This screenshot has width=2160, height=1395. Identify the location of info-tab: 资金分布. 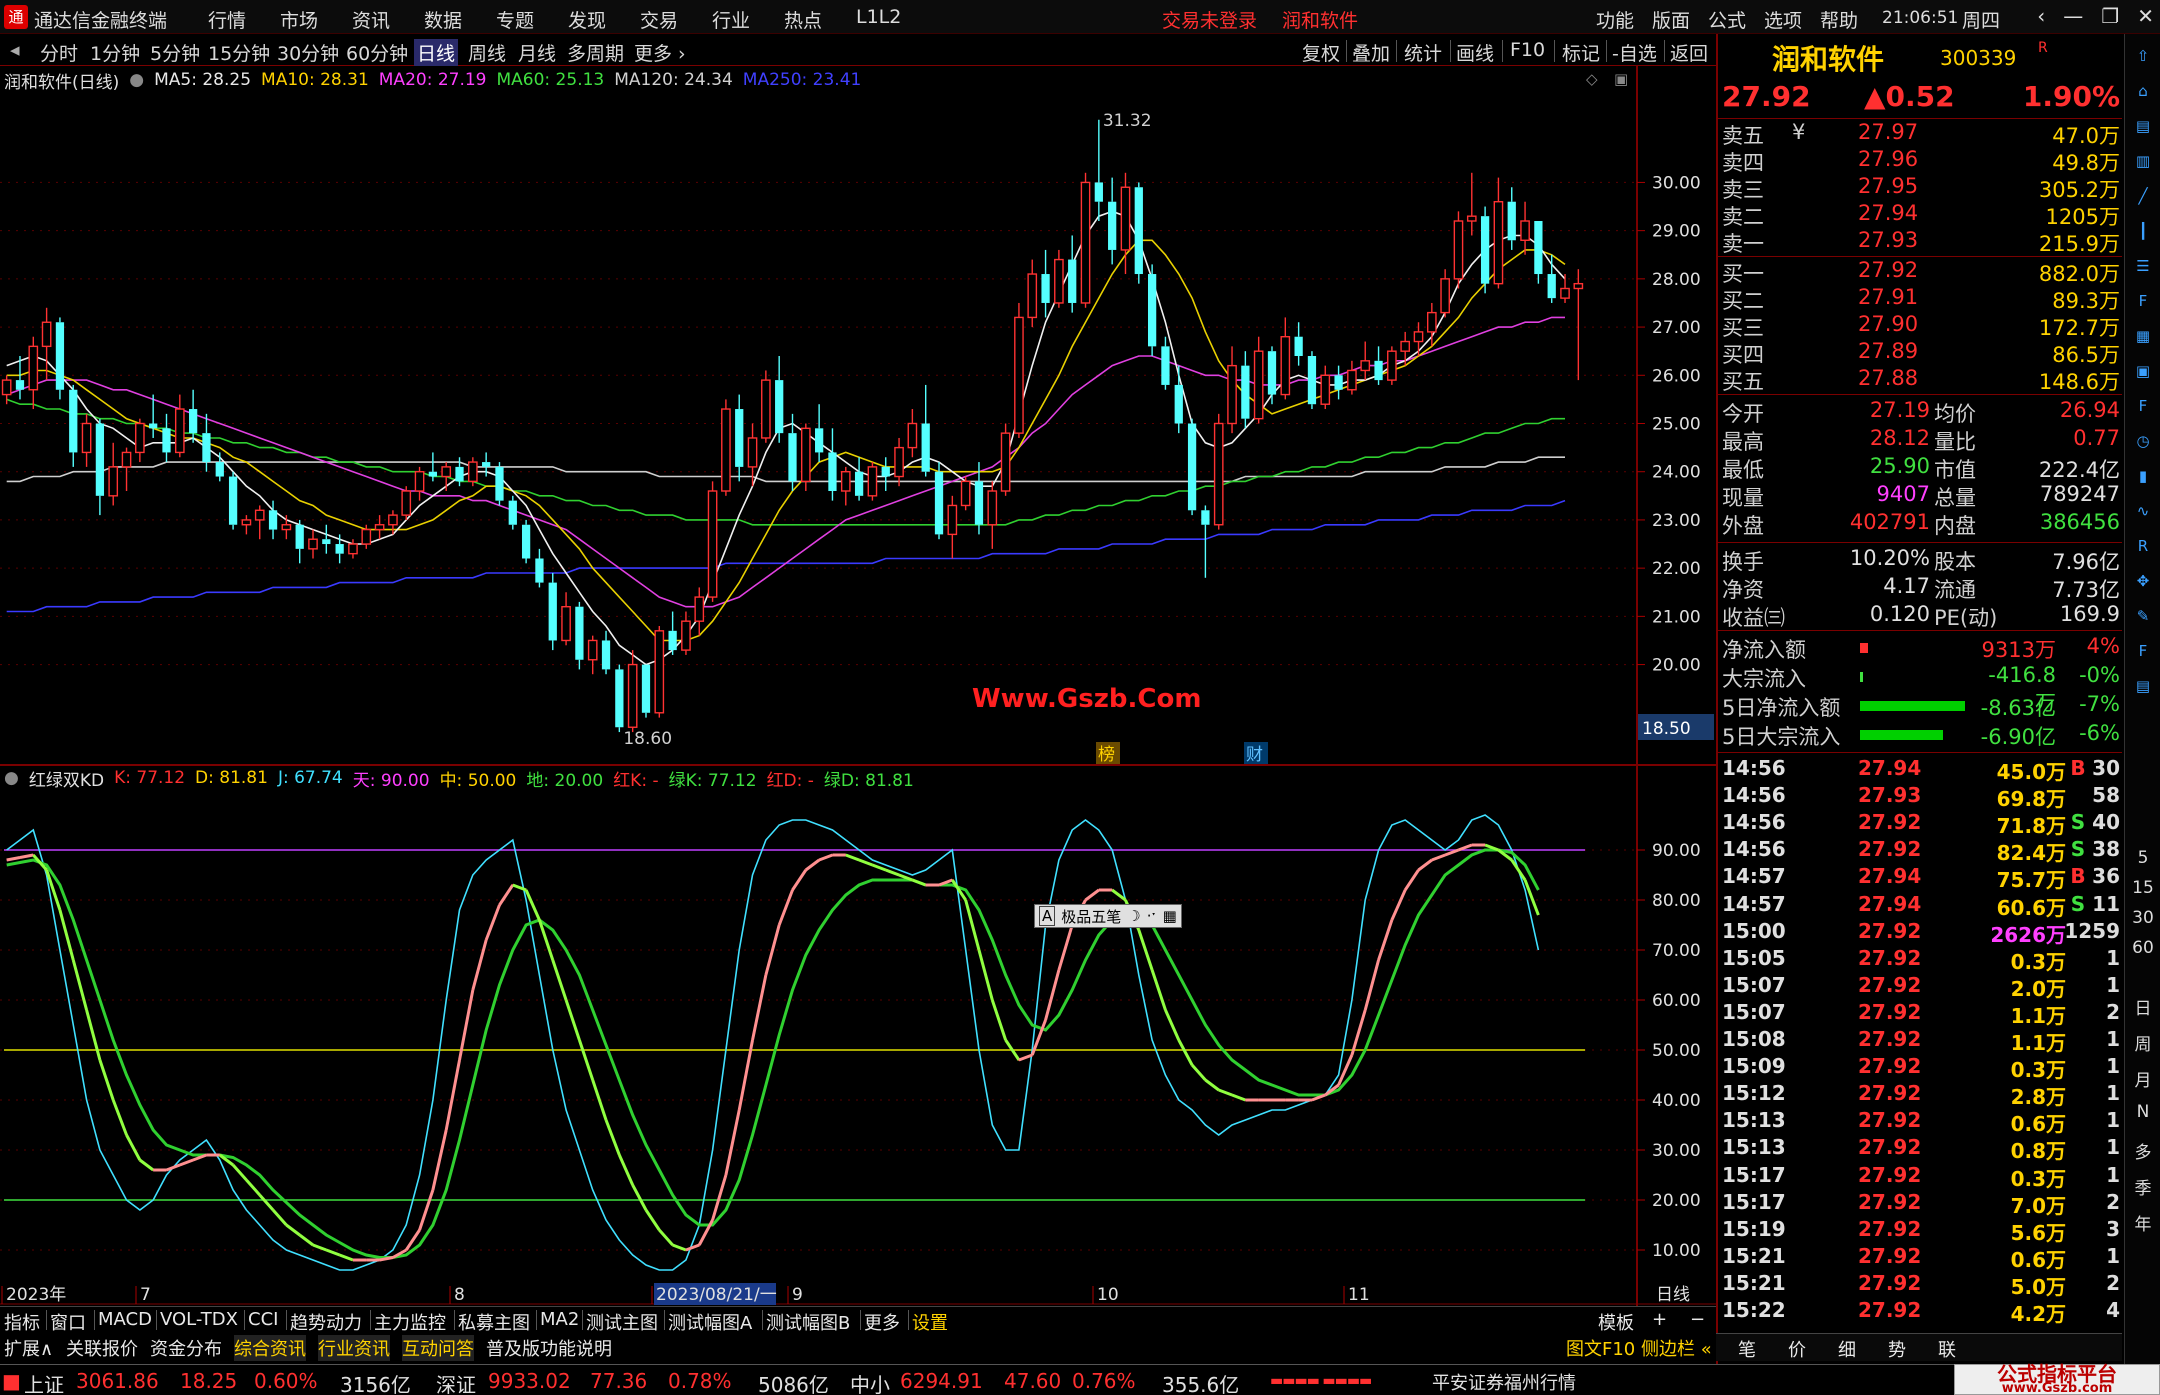
(186, 1348).